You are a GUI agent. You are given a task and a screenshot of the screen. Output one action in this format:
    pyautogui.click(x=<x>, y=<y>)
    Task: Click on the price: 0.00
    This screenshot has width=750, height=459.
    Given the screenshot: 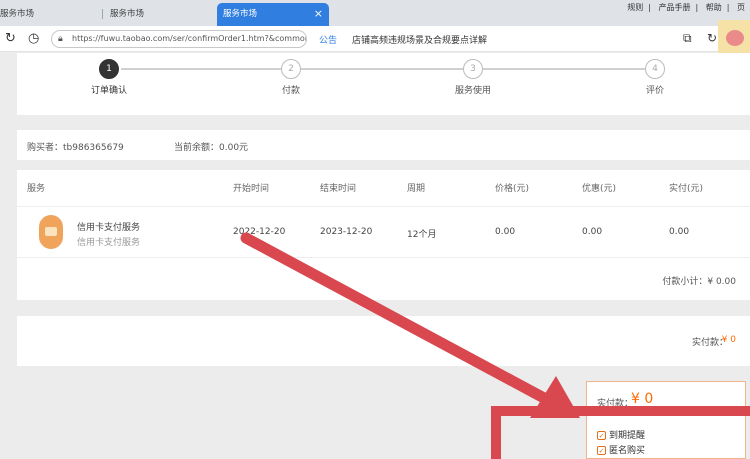 What is the action you would take?
    pyautogui.click(x=505, y=232)
    